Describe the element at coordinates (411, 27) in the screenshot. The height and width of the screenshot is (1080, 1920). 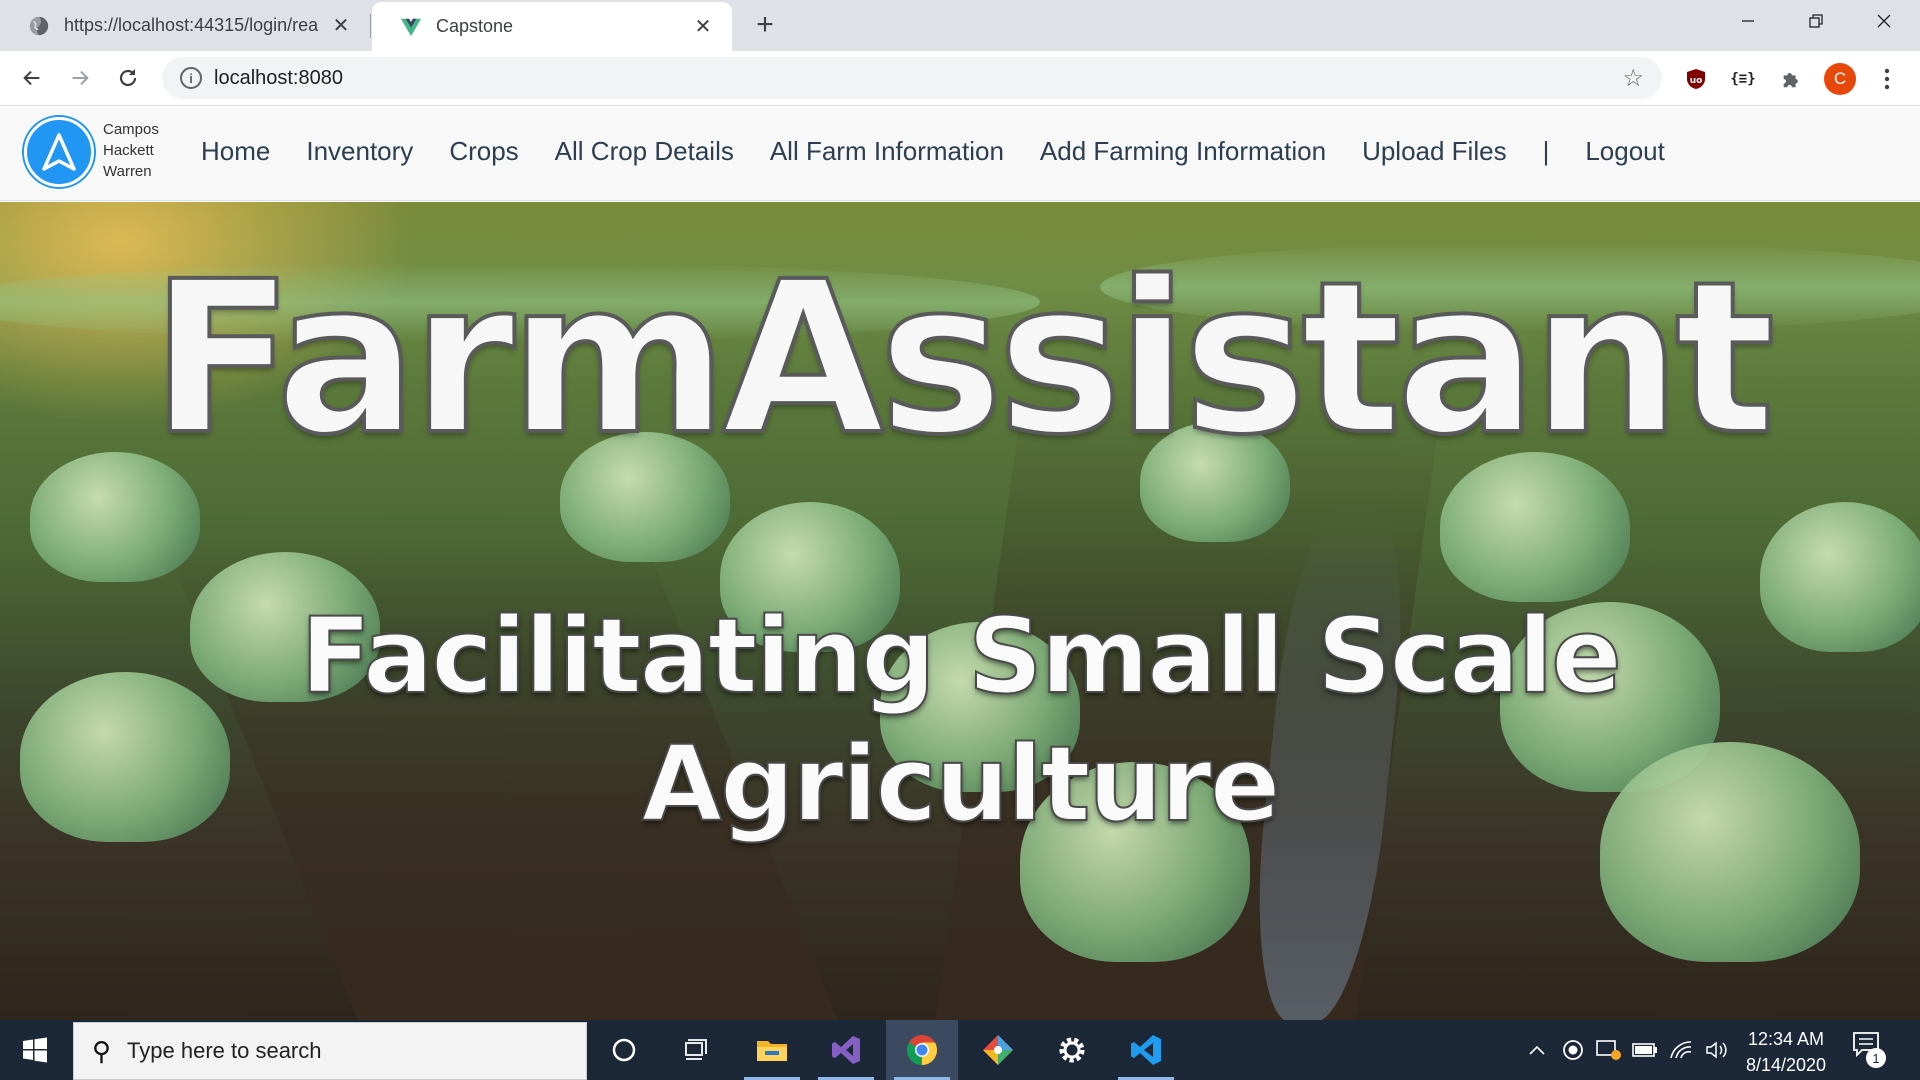
I see `vue-logo-icon` at that location.